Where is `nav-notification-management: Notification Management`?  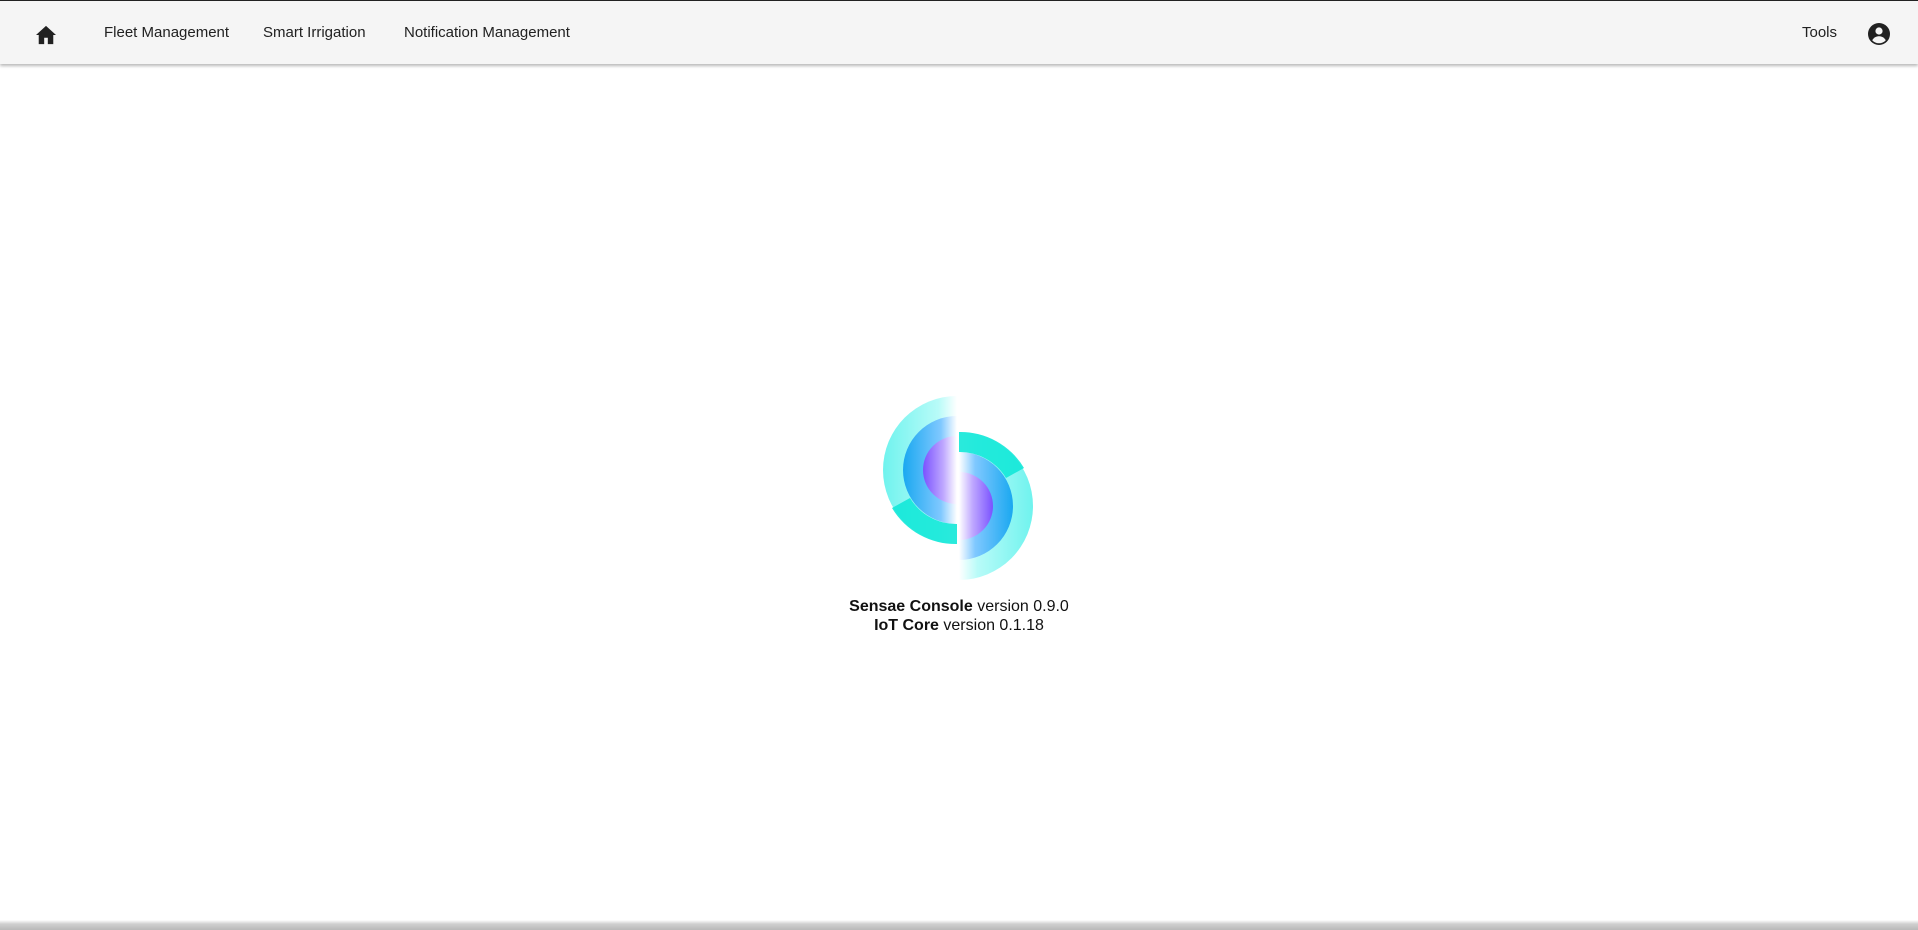 nav-notification-management: Notification Management is located at coordinates (487, 33).